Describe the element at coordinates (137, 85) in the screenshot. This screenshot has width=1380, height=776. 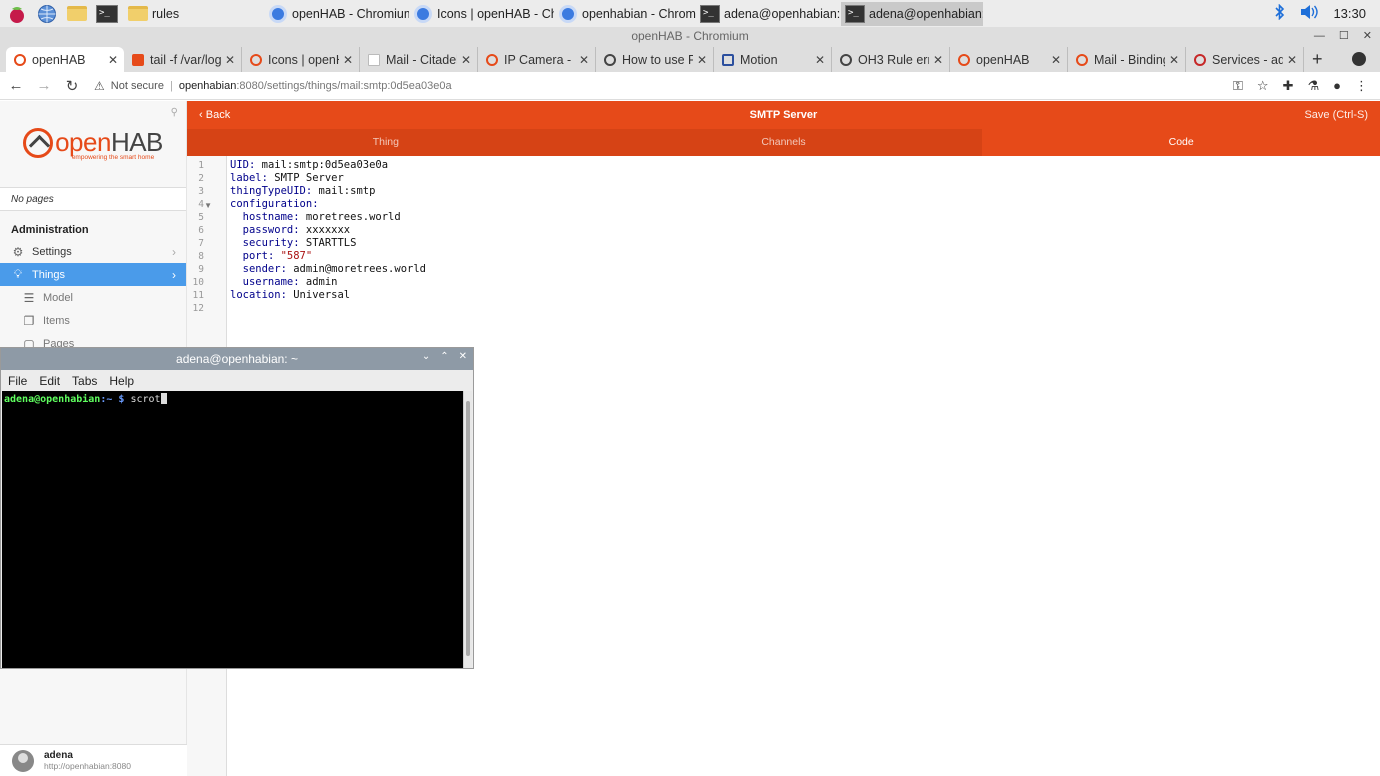
I see `security-label: Not secure` at that location.